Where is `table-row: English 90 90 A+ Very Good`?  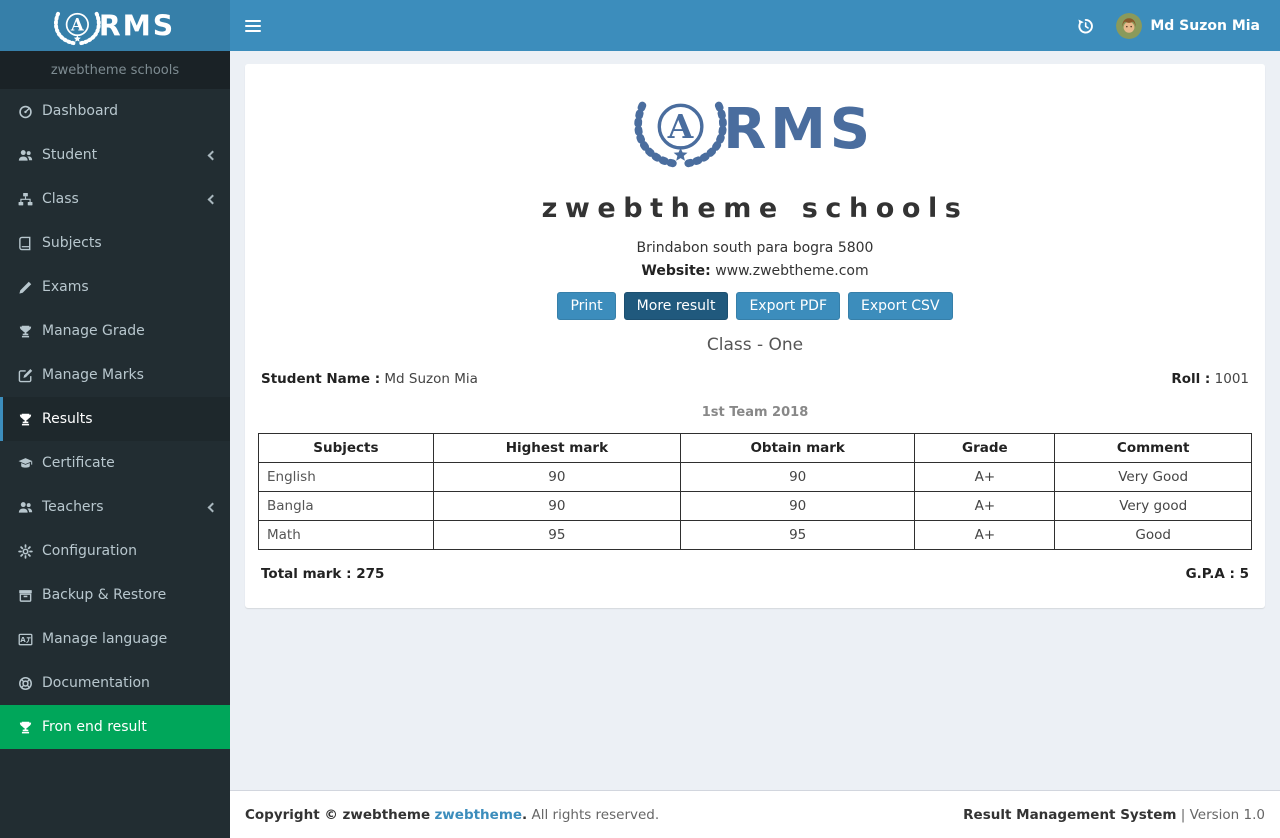 table-row: English 90 90 A+ Very Good is located at coordinates (755, 477).